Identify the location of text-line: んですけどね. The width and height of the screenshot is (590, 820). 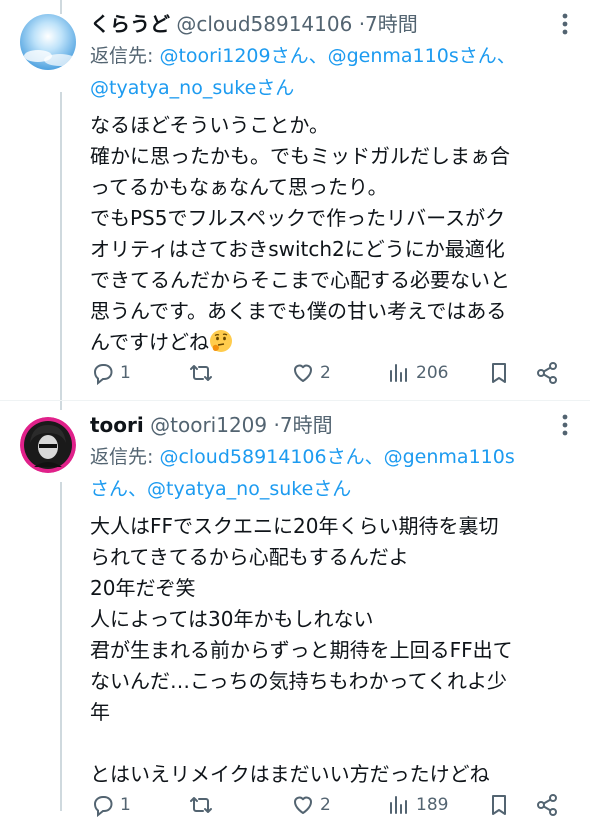
(149, 342).